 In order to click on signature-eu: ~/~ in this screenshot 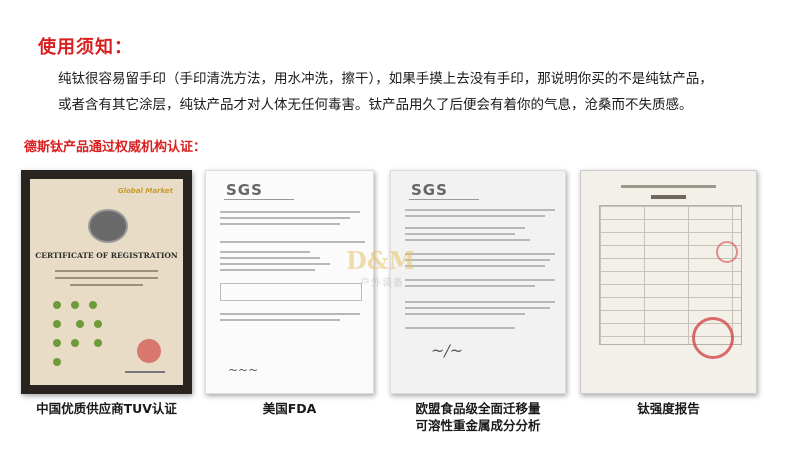, I will do `click(447, 350)`.